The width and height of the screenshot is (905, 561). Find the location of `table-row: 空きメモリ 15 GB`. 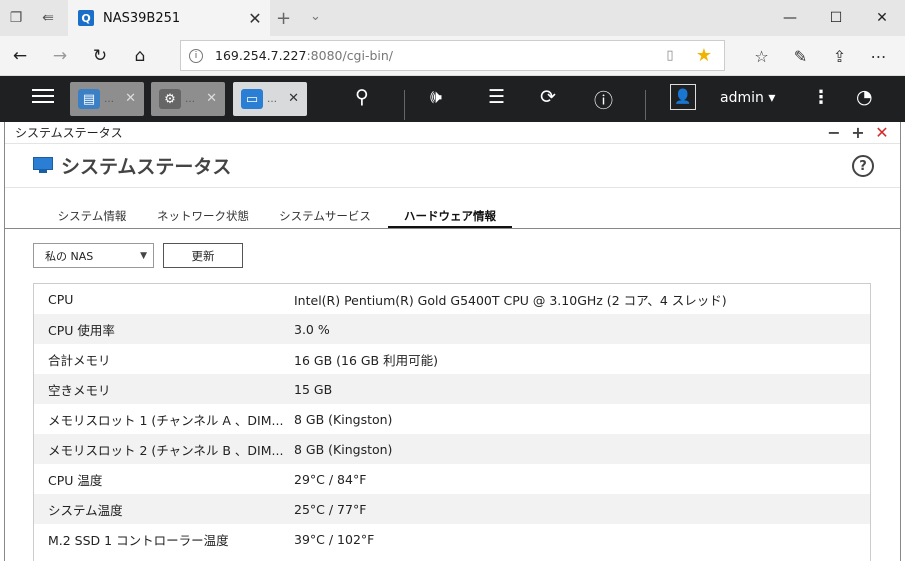

table-row: 空きメモリ 15 GB is located at coordinates (452, 389).